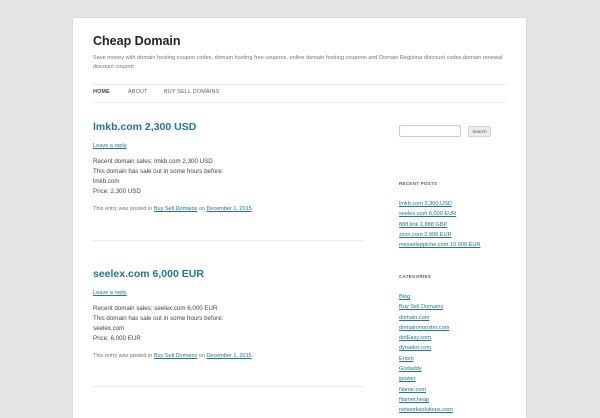  What do you see at coordinates (426, 412) in the screenshot?
I see `category-item: networksolutions.com` at bounding box center [426, 412].